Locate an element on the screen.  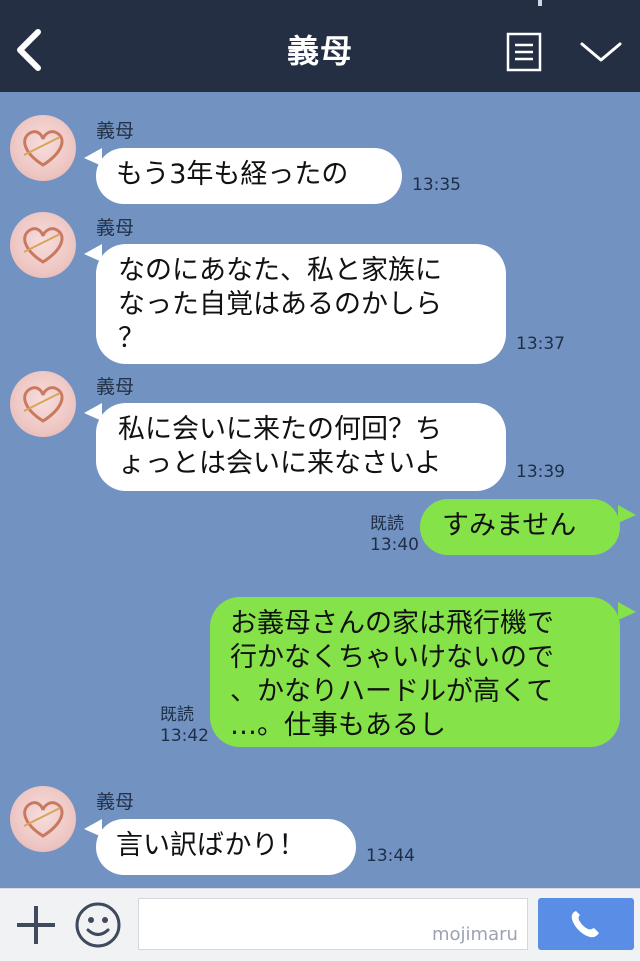
call-button is located at coordinates (586, 924).